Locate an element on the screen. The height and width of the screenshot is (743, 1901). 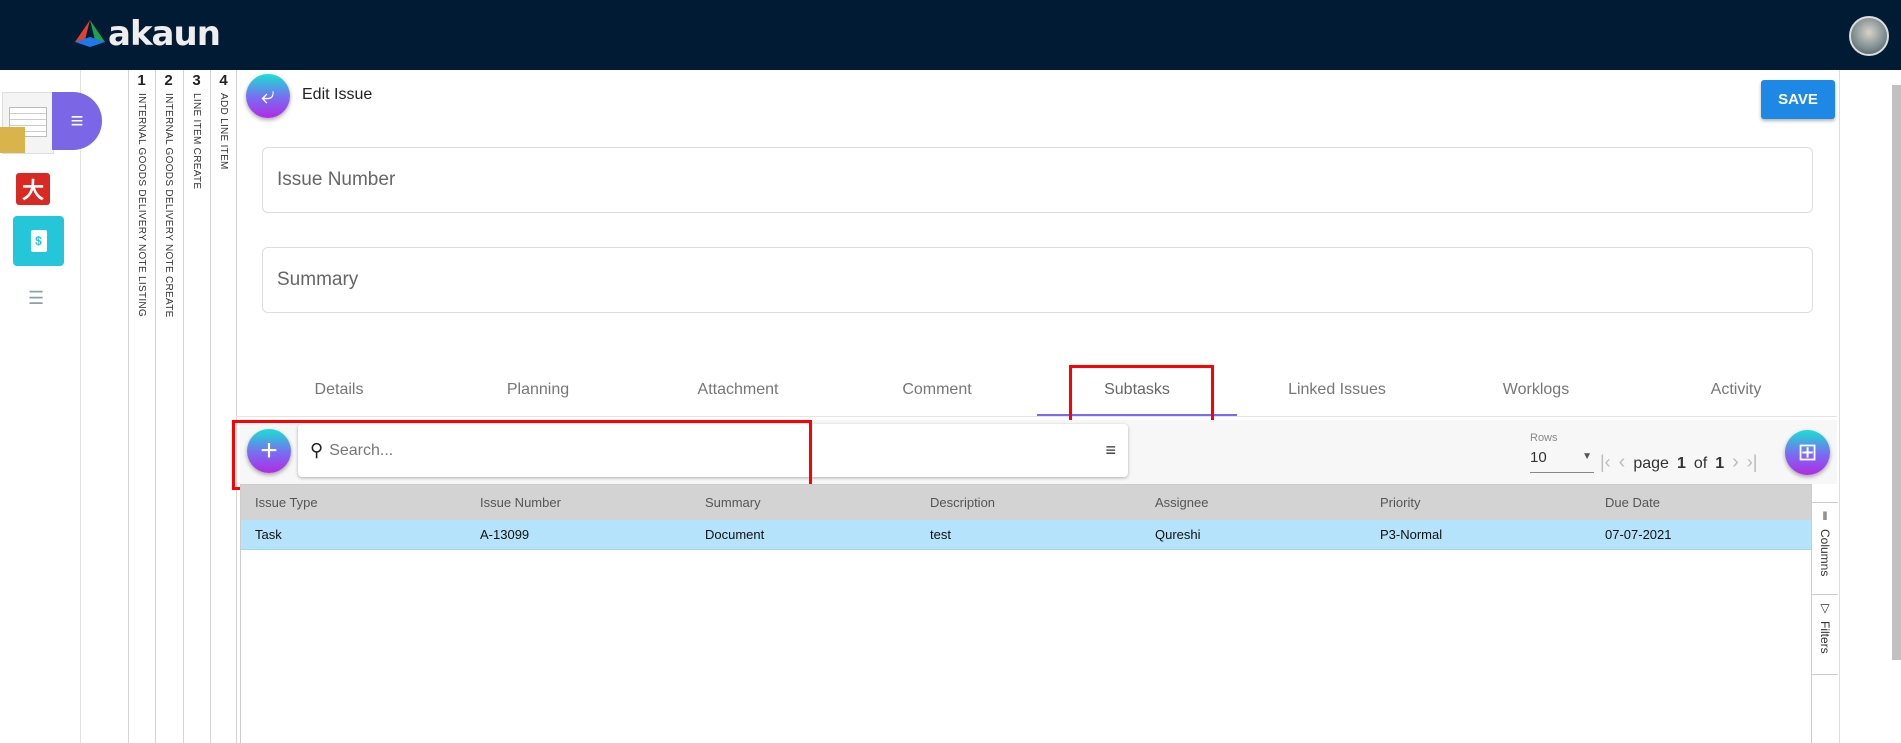
user-avatar is located at coordinates (1869, 36).